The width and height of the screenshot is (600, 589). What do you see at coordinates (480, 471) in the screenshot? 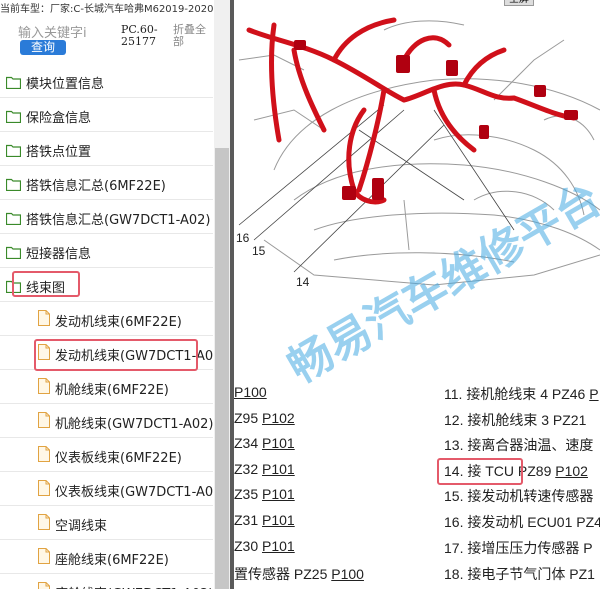
I see `tcu-highlight` at bounding box center [480, 471].